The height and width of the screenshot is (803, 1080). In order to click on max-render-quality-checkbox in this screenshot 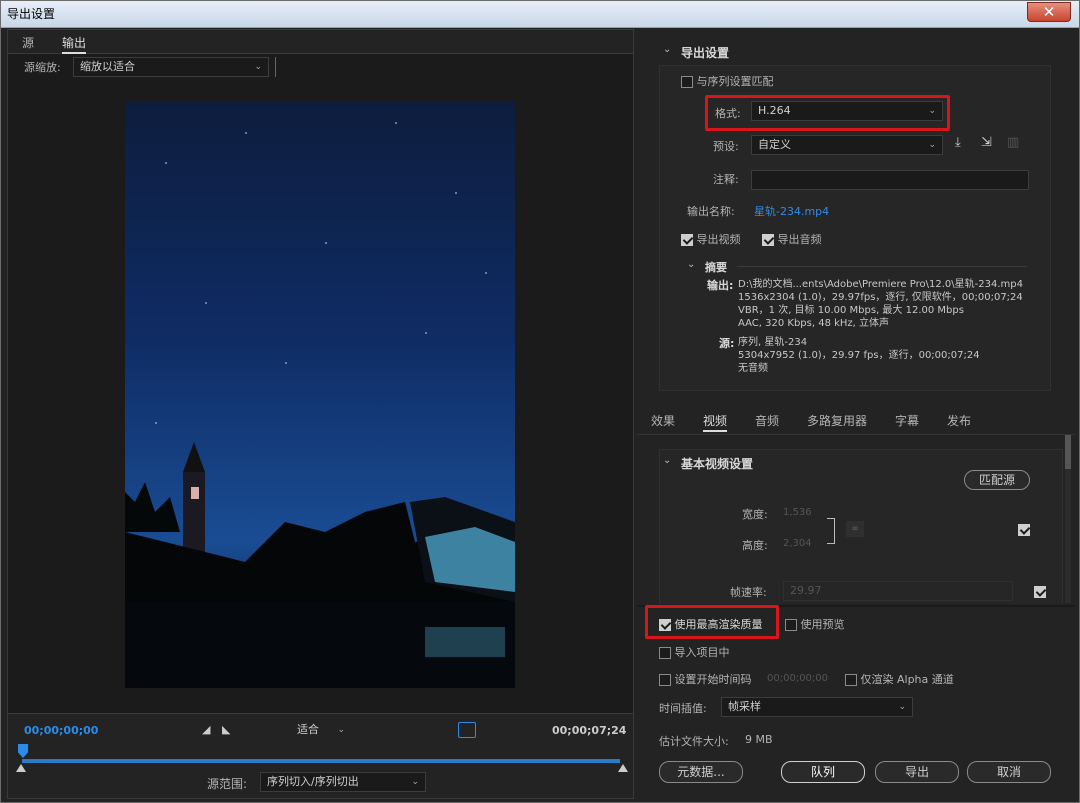, I will do `click(665, 625)`.